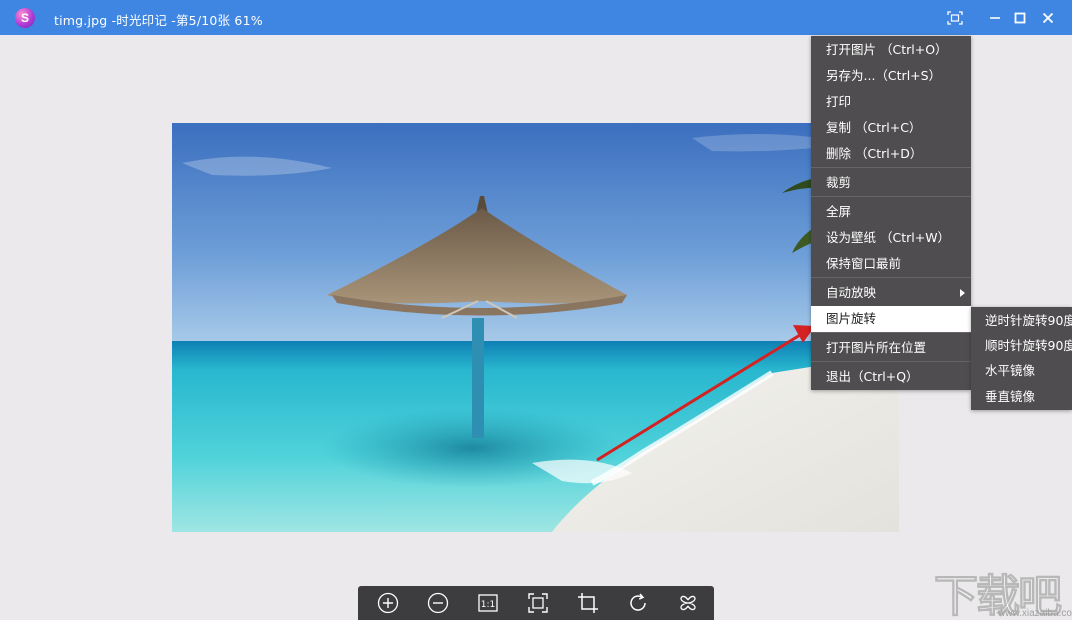 The height and width of the screenshot is (620, 1072). Describe the element at coordinates (891, 319) in the screenshot. I see `menu-item-rotate-image: 图片旋转` at that location.